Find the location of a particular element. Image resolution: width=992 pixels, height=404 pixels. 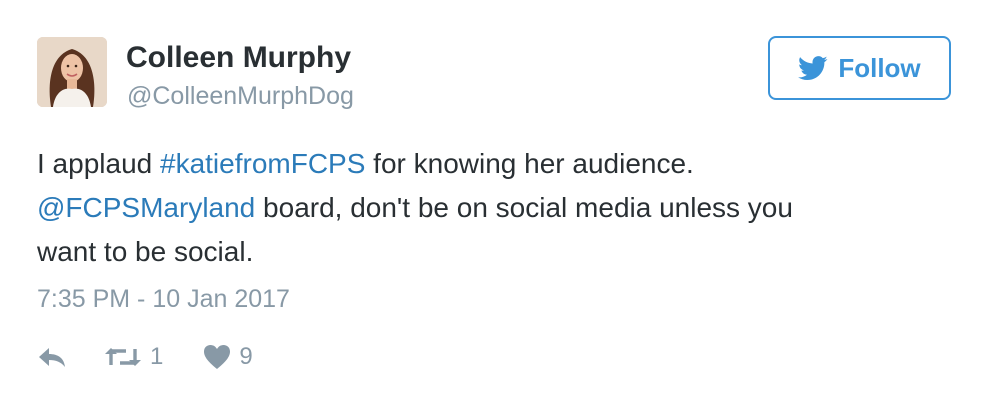

mention-link: @FCPSMaryland is located at coordinates (146, 207).